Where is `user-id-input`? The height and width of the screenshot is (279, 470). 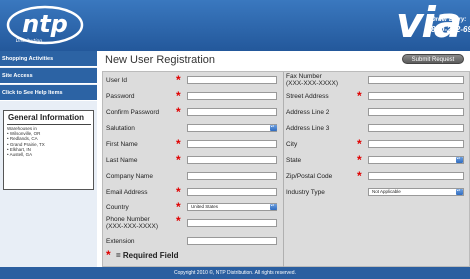 user-id-input is located at coordinates (232, 80).